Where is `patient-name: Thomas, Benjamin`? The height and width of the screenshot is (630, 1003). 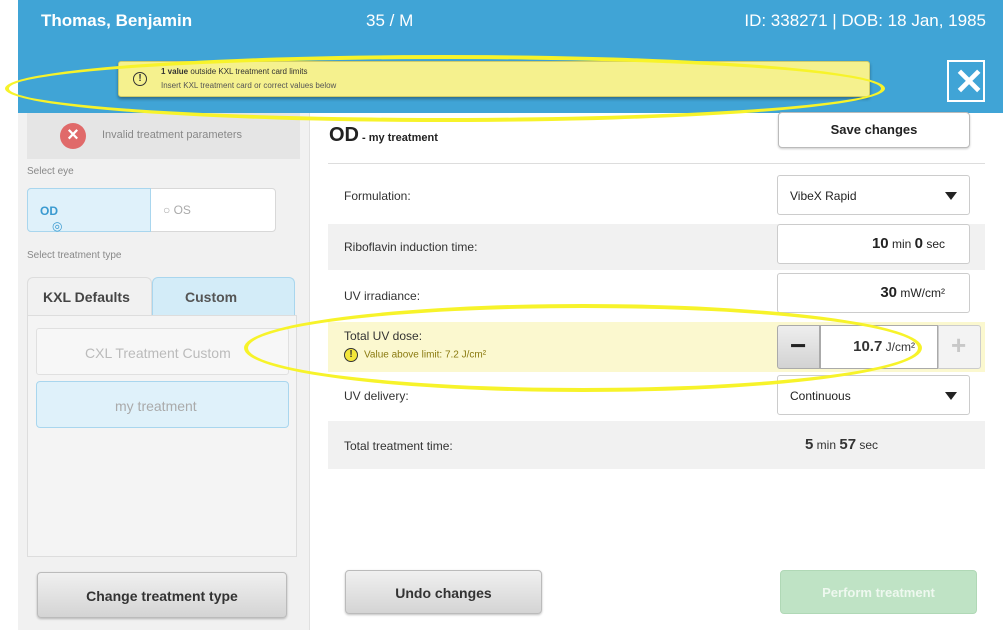 patient-name: Thomas, Benjamin is located at coordinates (117, 20).